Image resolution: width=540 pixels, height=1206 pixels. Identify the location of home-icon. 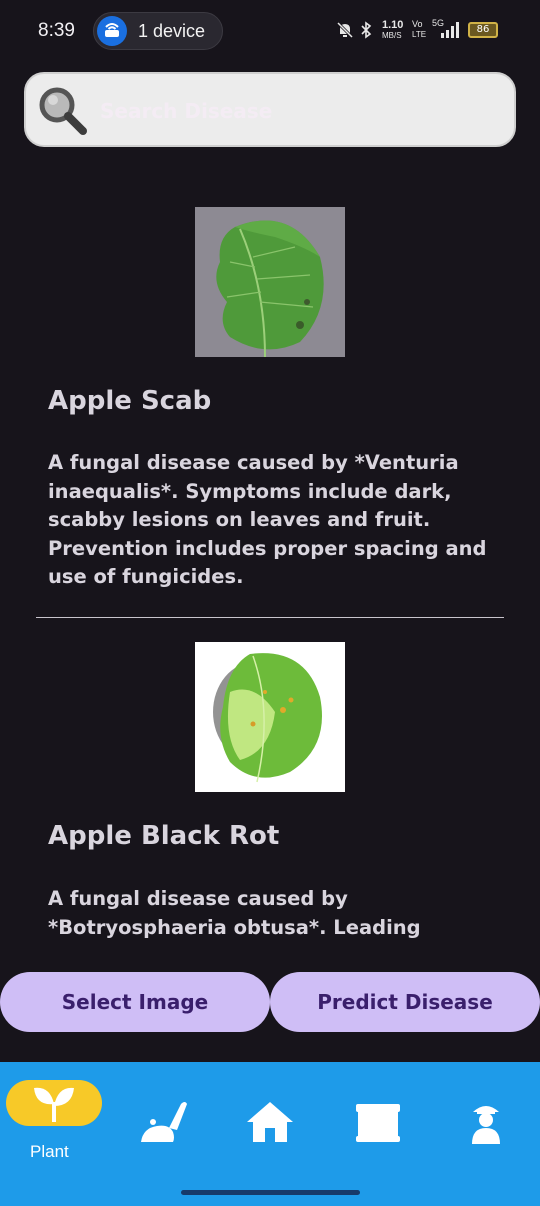
(270, 1122).